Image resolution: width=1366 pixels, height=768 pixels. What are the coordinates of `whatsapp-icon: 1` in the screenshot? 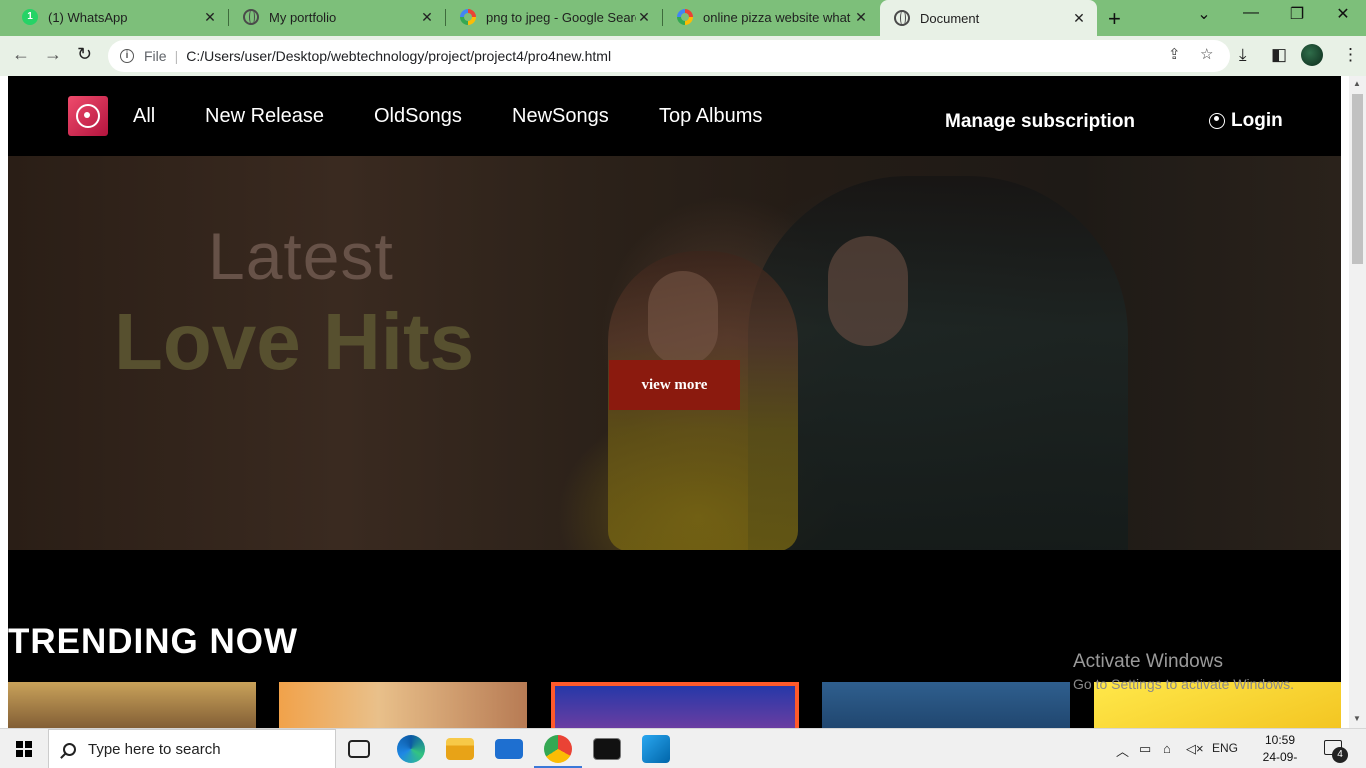 It's located at (30, 17).